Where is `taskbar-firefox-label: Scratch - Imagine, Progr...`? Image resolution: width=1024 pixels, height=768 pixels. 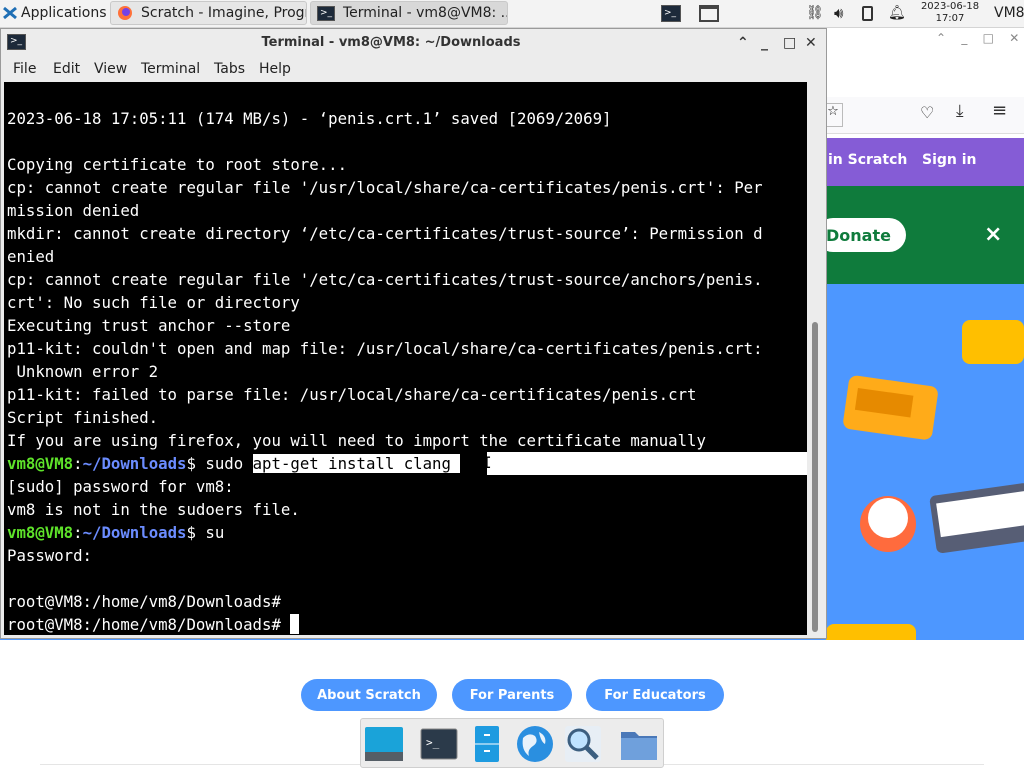 taskbar-firefox-label: Scratch - Imagine, Progr... is located at coordinates (224, 13).